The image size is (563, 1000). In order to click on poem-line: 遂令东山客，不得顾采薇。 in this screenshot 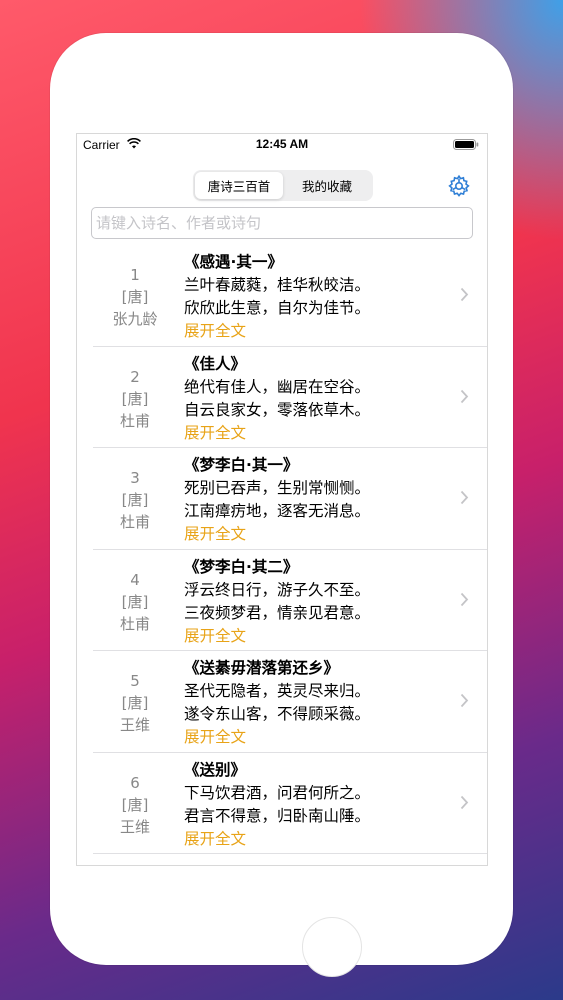, I will do `click(277, 714)`.